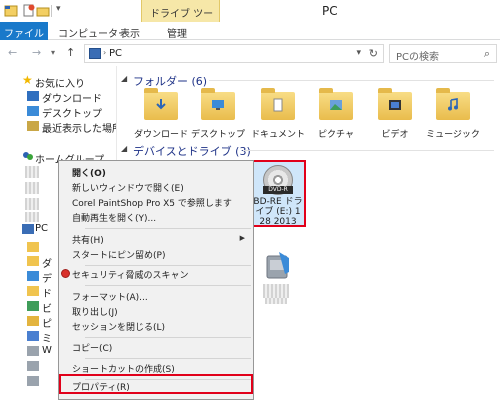 This screenshot has height=400, width=500. What do you see at coordinates (278, 114) in the screenshot?
I see `folder-documents: ドキュメント` at bounding box center [278, 114].